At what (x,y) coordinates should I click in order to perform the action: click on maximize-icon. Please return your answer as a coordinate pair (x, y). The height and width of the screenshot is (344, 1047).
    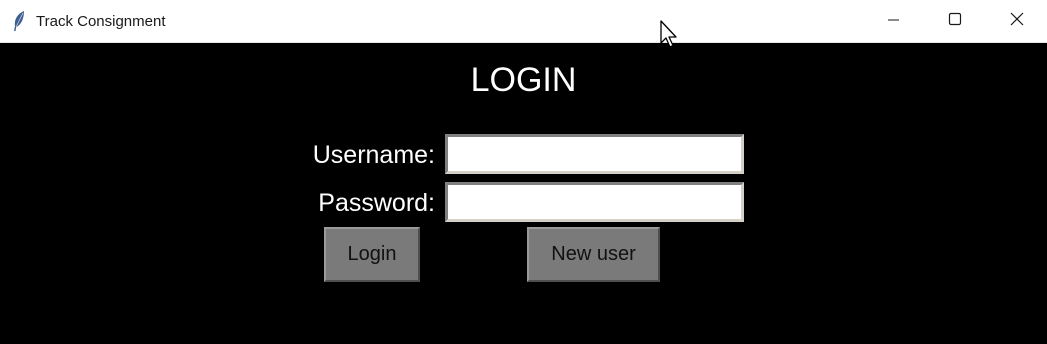
    Looking at the image, I should click on (955, 21).